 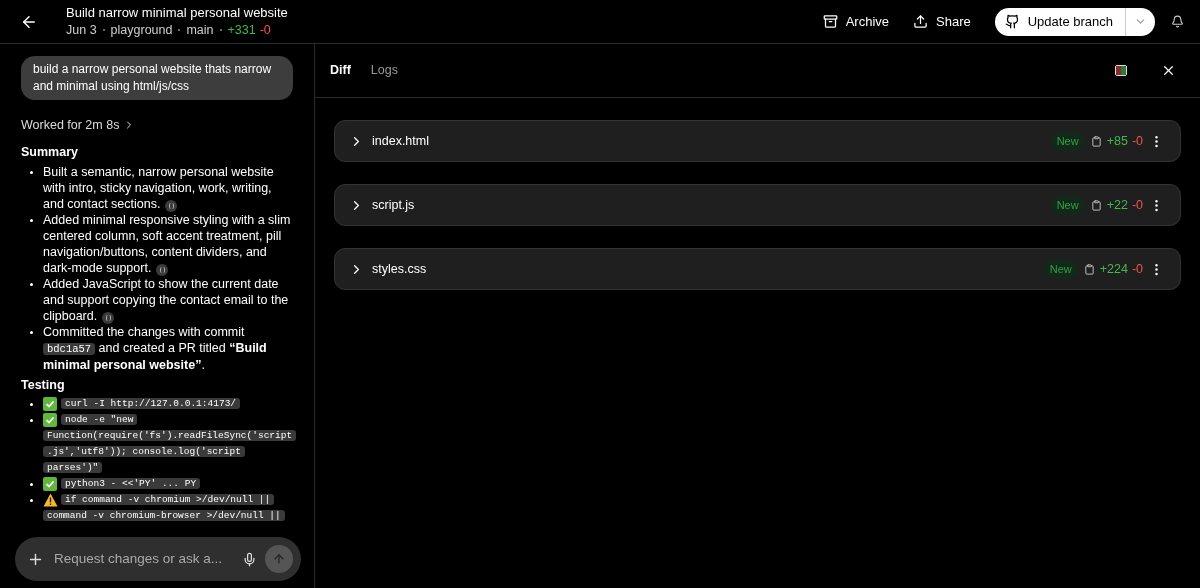 I want to click on summary-item: Added minimal responsive styling with a slim centered column, soft accent treatment, pill navigation/buttons, content dividers, and dark-mode support., so click(x=167, y=243).